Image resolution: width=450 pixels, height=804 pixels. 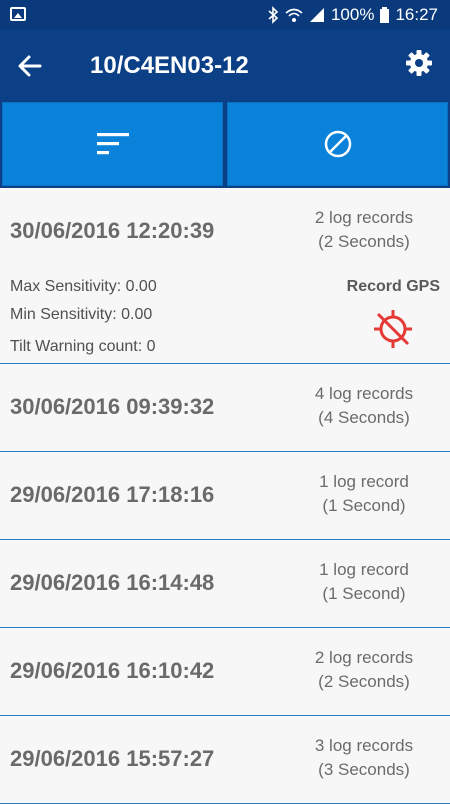 I want to click on log-count: 4 log records, so click(x=364, y=393).